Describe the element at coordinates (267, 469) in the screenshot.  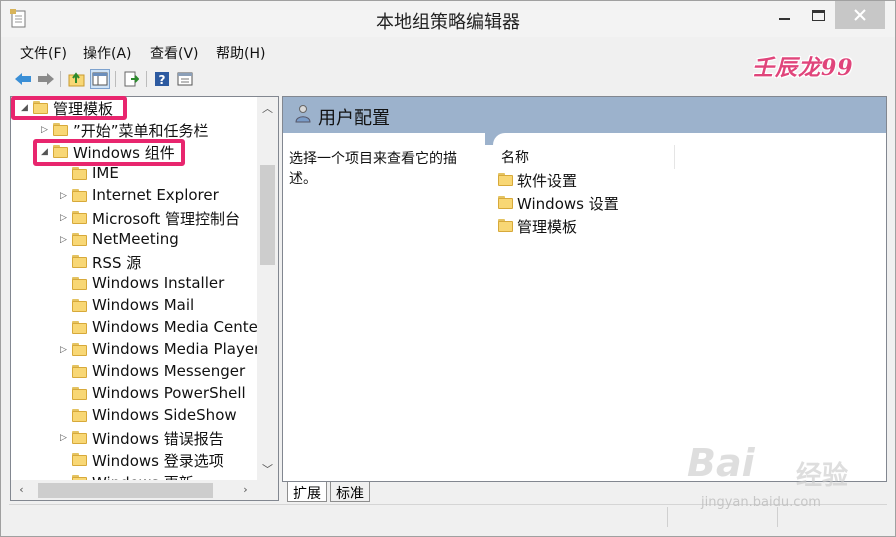
I see `scroll-down-icon: ﹀` at that location.